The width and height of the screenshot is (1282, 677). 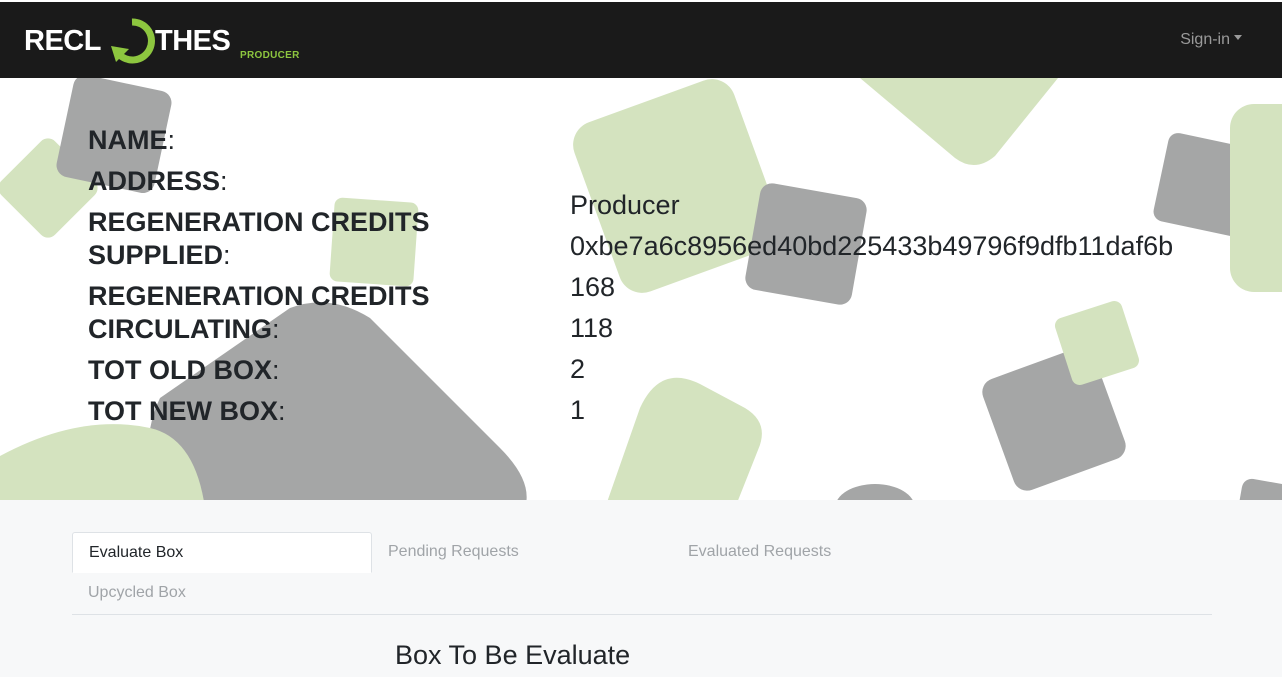 I want to click on label-credits-circulating: REGENERATION CREDITS CIRCULATING:, so click(x=259, y=312).